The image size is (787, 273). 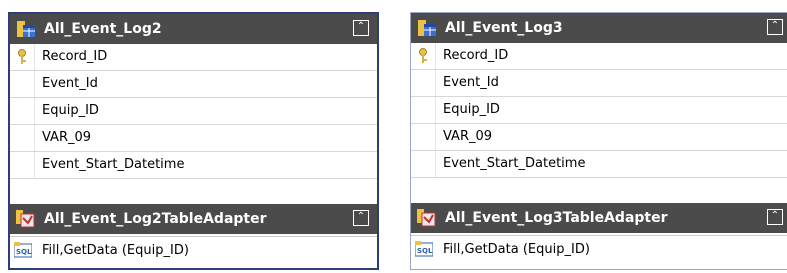 I want to click on table-title: All_Event_Log3, so click(x=504, y=28).